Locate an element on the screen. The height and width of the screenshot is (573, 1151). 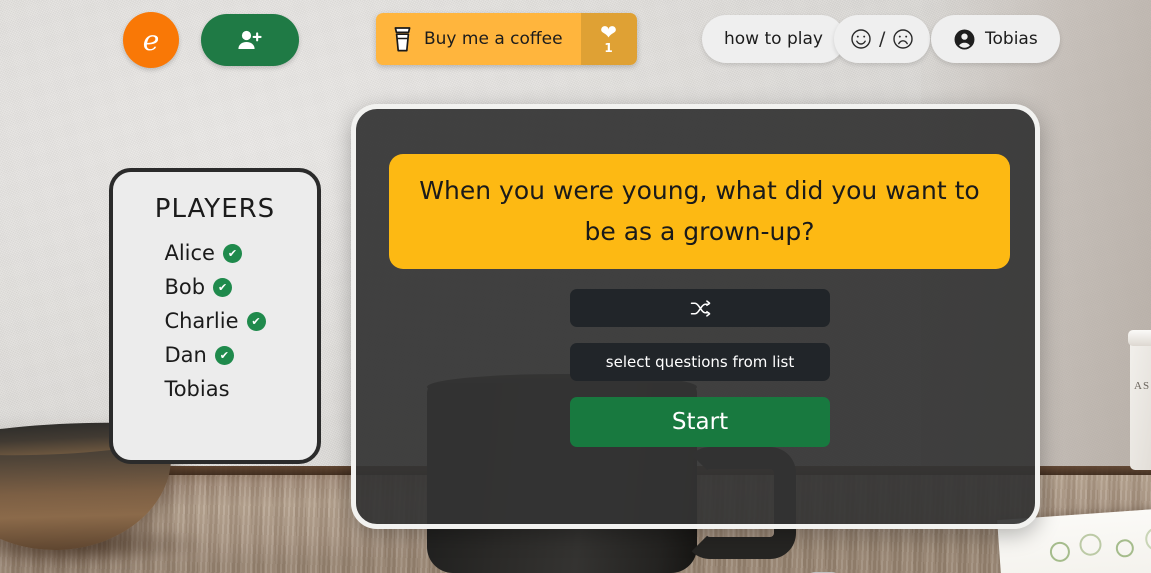
coffee-button-main: Buy me a coffee is located at coordinates (478, 39).